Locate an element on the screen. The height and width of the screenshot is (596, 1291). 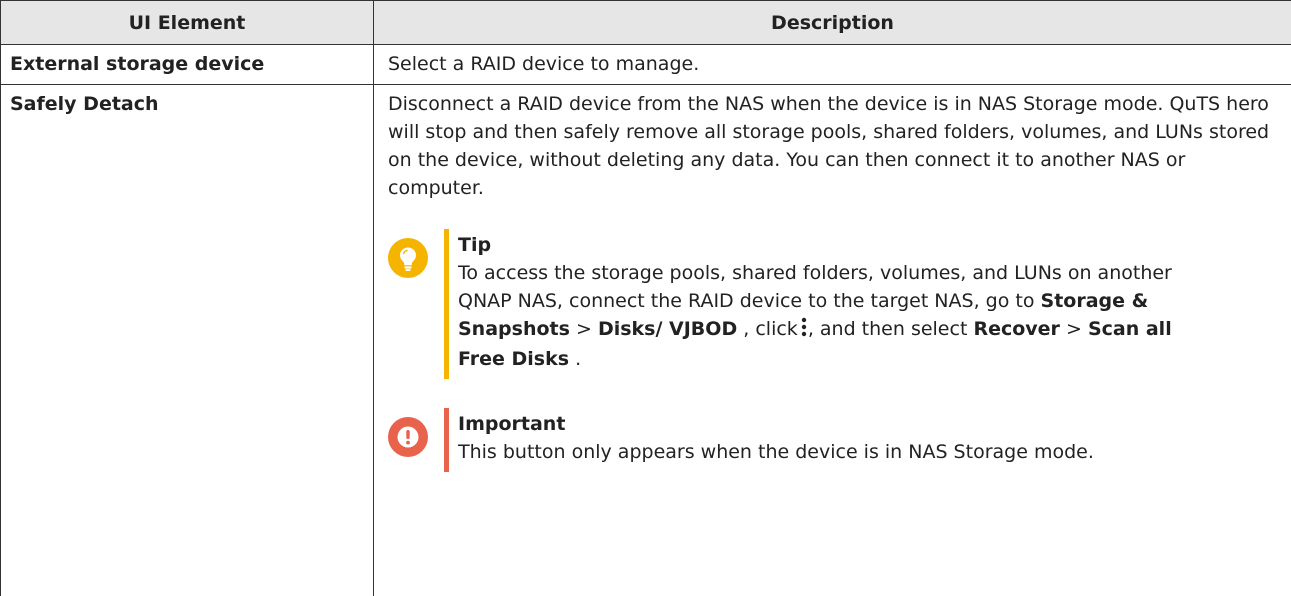
menu-path-recover: Recover is located at coordinates (1016, 329).